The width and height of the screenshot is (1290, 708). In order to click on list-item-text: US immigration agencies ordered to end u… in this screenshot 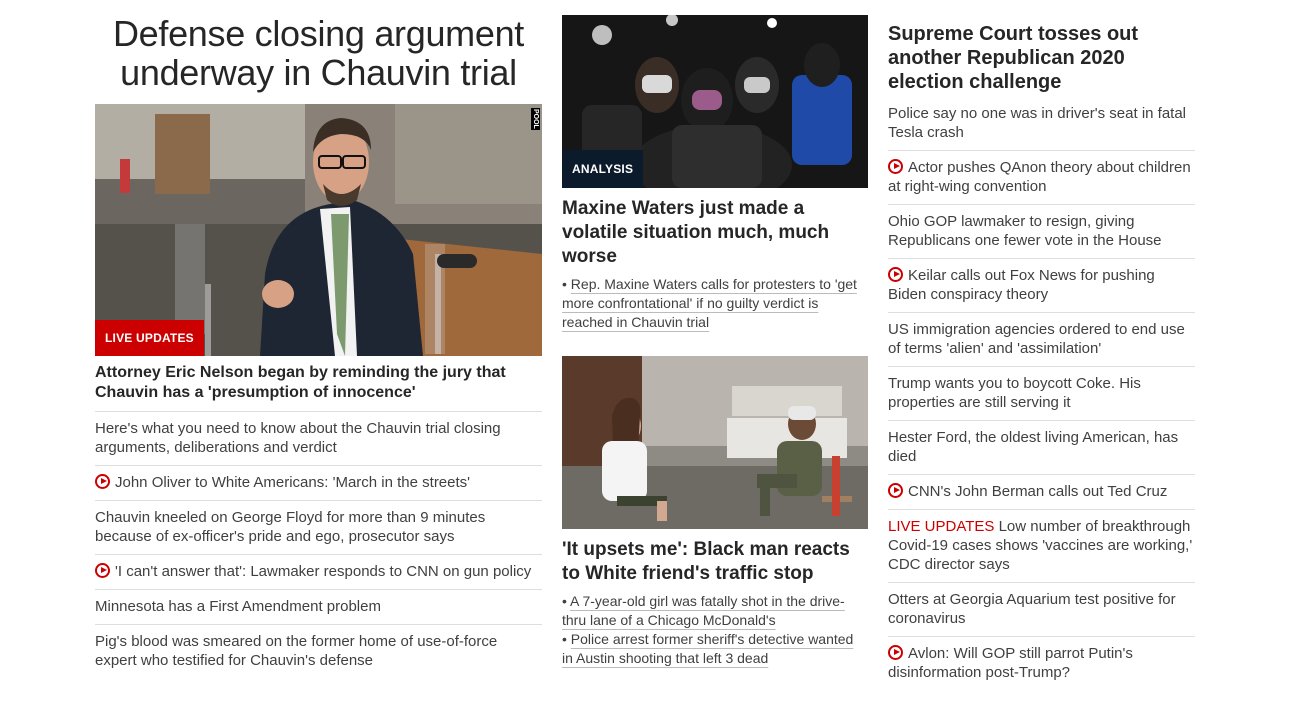, I will do `click(1036, 339)`.